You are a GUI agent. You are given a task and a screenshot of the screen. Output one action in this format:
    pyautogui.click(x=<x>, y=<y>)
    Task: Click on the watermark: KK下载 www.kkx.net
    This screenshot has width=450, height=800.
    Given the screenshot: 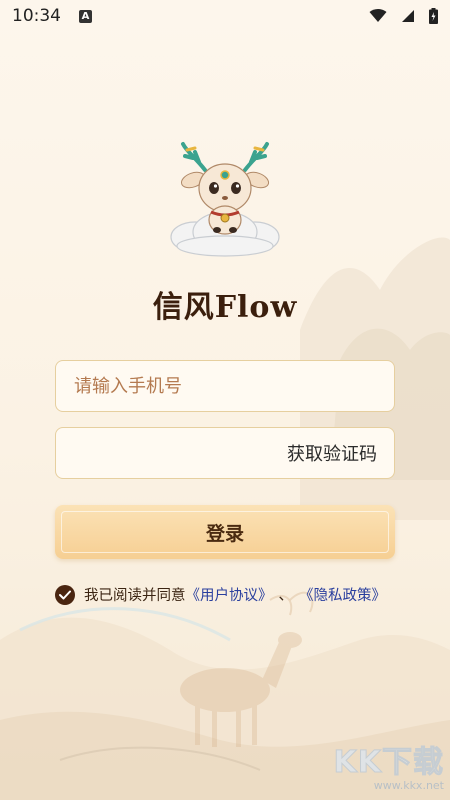 What is the action you would take?
    pyautogui.click(x=388, y=765)
    